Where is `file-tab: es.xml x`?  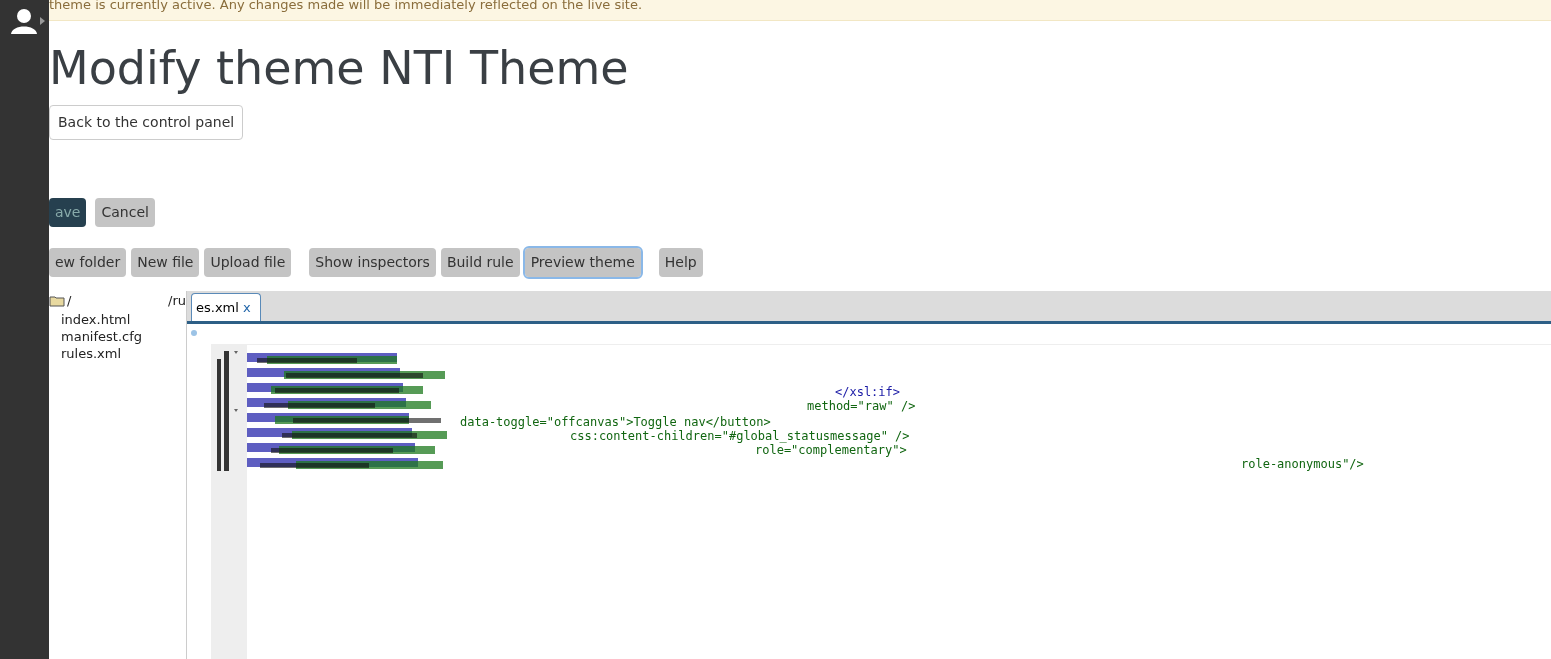 file-tab: es.xml x is located at coordinates (226, 307).